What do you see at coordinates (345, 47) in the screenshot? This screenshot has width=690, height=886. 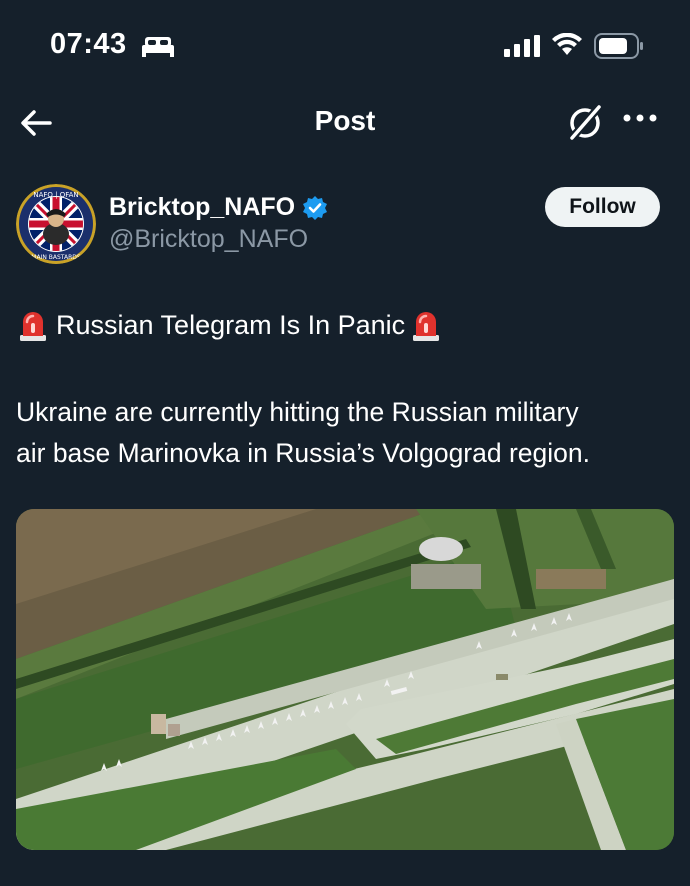 I see `status-bar: 07:43` at bounding box center [345, 47].